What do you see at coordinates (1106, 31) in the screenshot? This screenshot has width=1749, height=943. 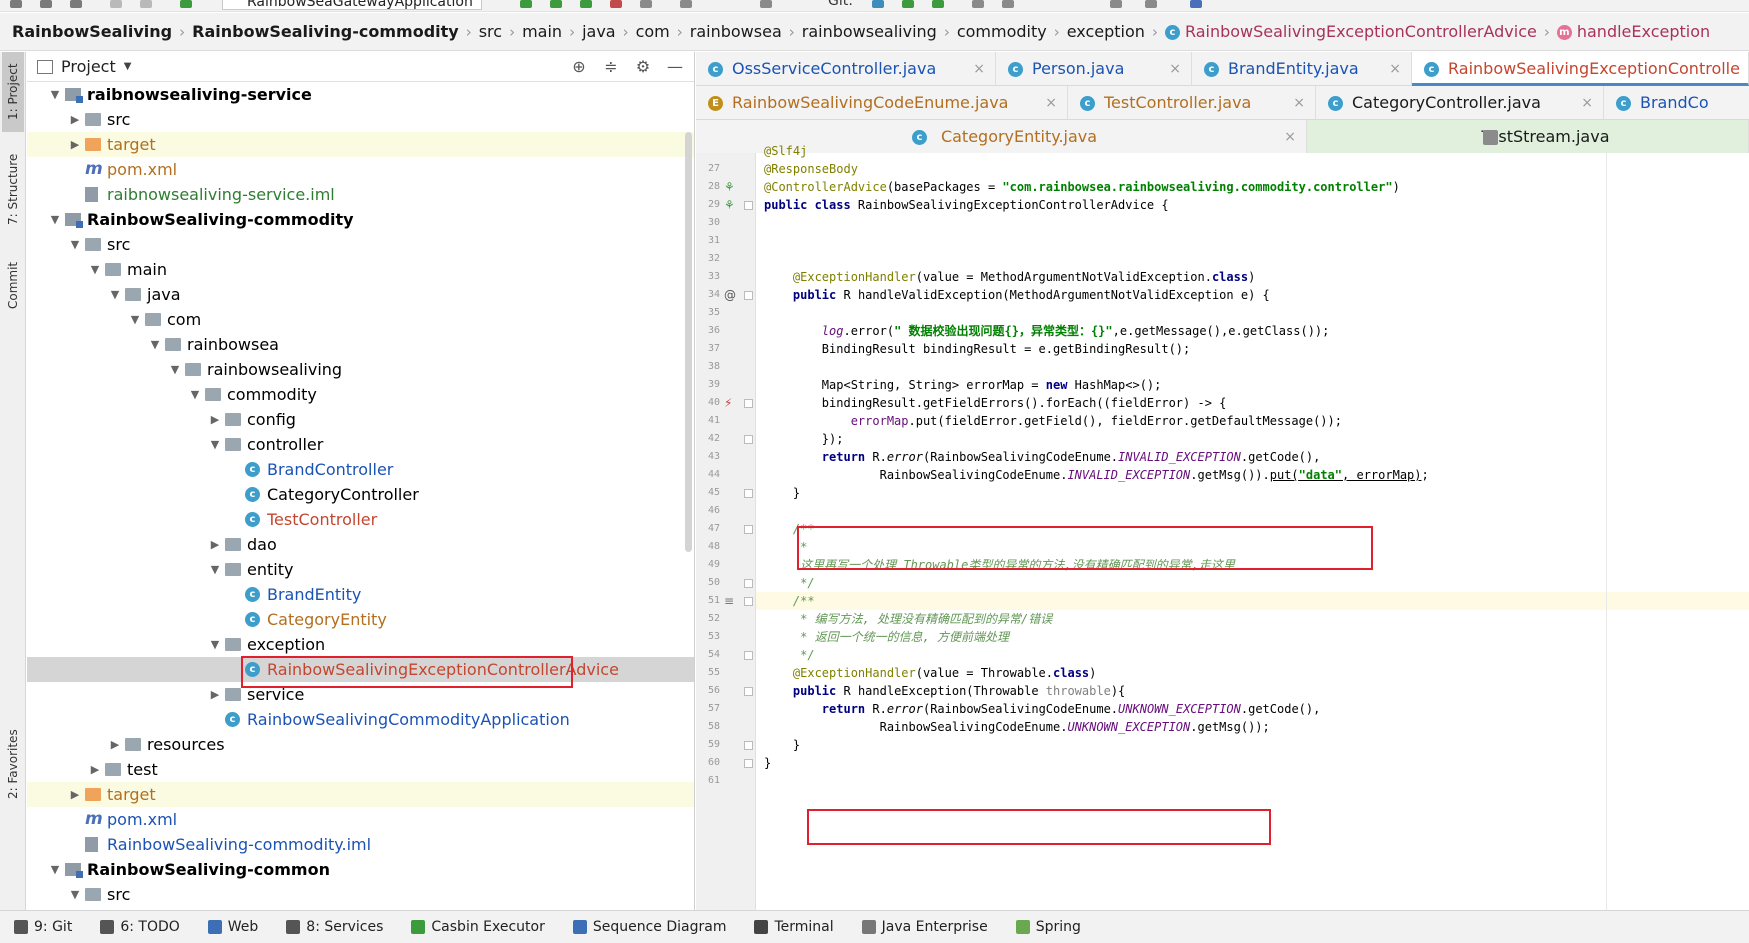 I see `breadcrumb-item: exception` at bounding box center [1106, 31].